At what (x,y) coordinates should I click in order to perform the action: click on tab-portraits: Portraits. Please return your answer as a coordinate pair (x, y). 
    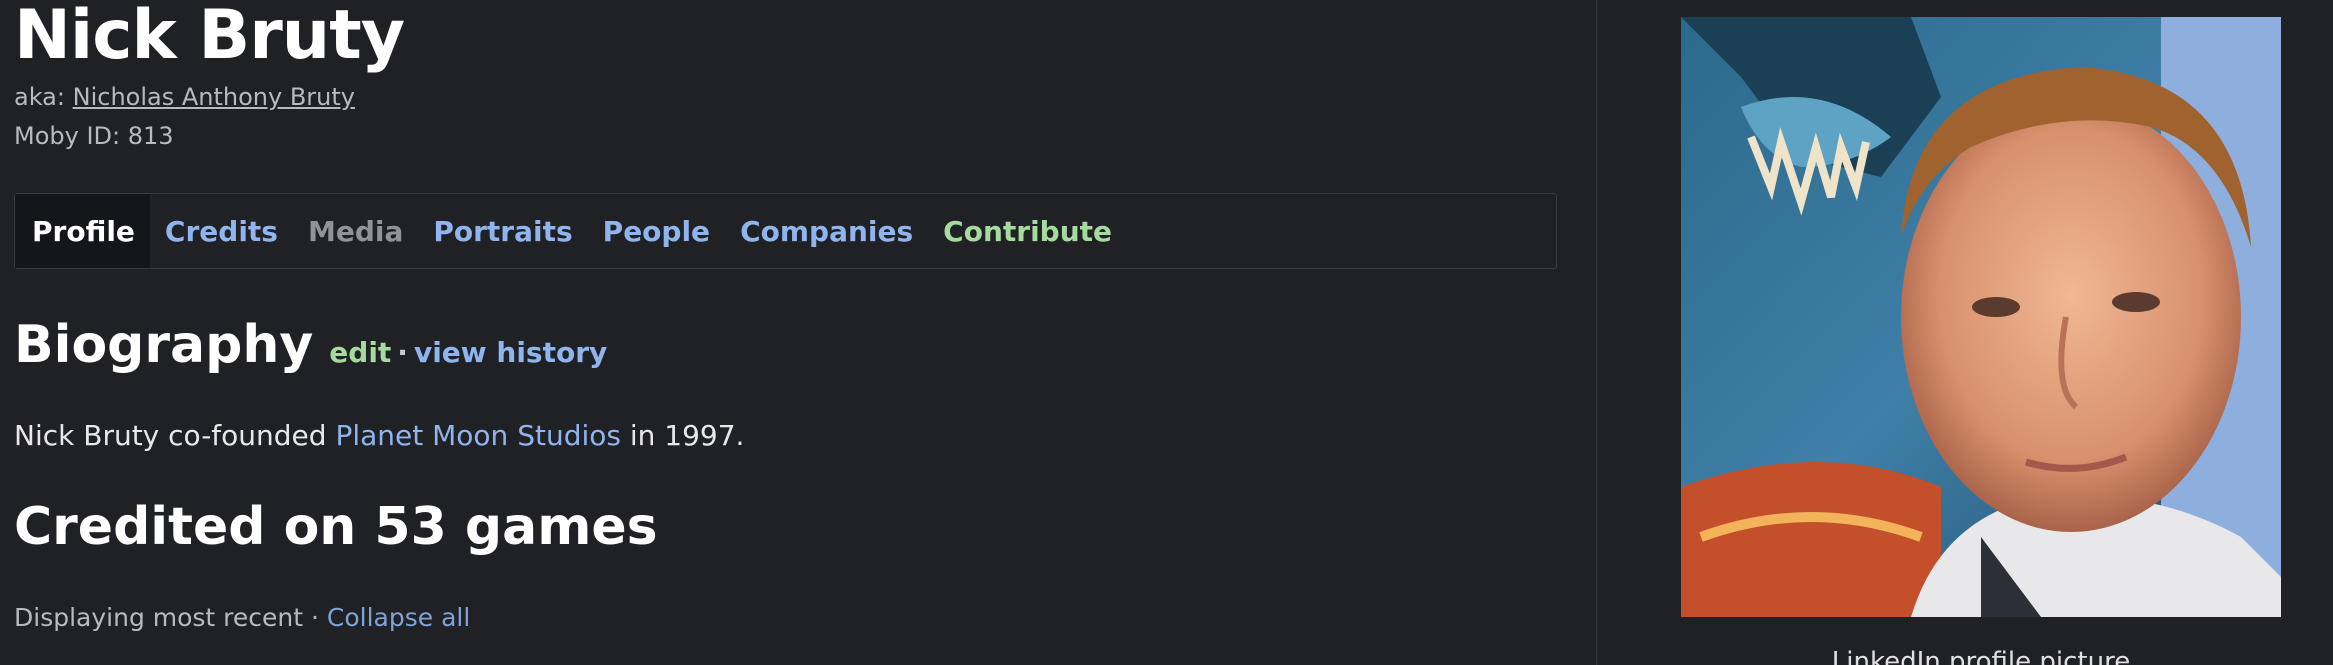
    Looking at the image, I should click on (502, 231).